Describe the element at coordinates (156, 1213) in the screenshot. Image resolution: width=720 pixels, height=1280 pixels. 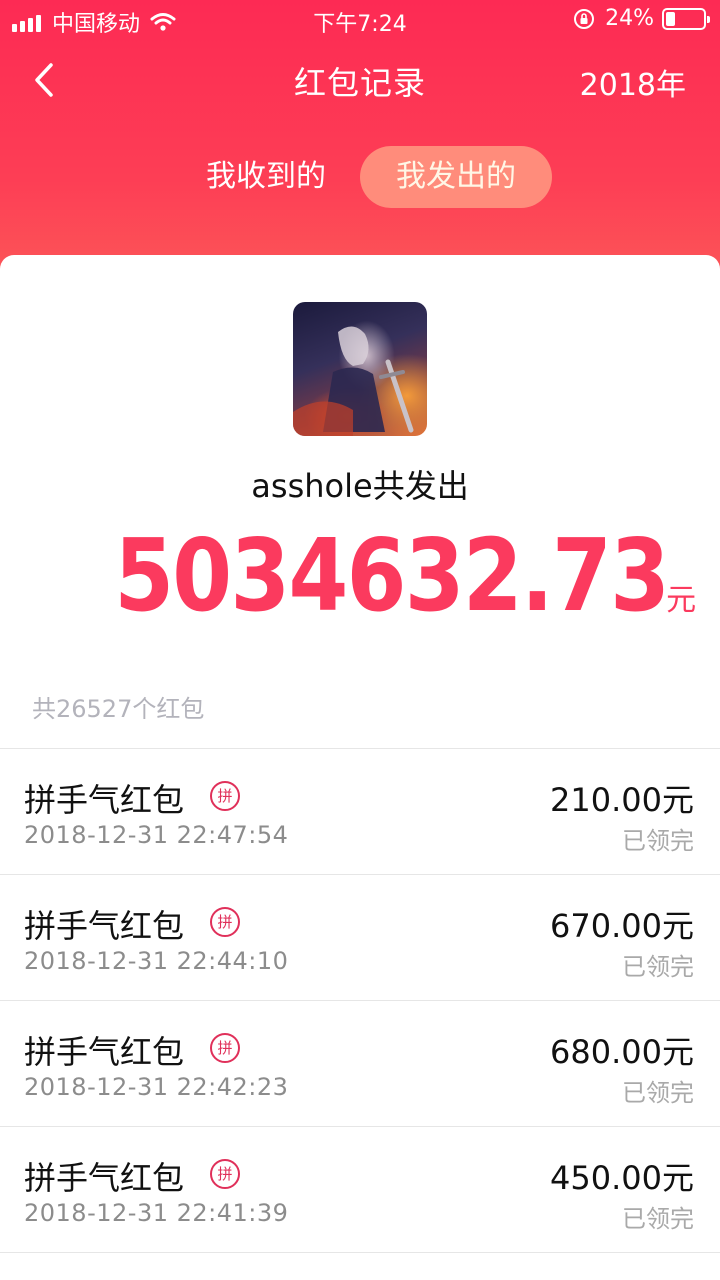
I see `item-time: 2018-12-31 22:41:39` at that location.